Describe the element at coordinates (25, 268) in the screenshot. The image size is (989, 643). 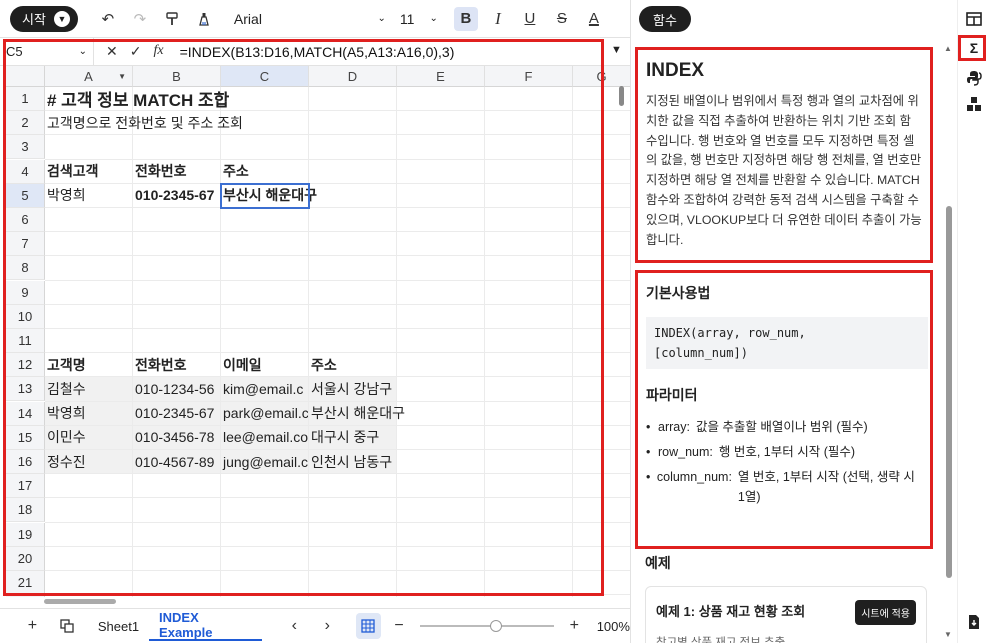
I see `row-header: 8` at that location.